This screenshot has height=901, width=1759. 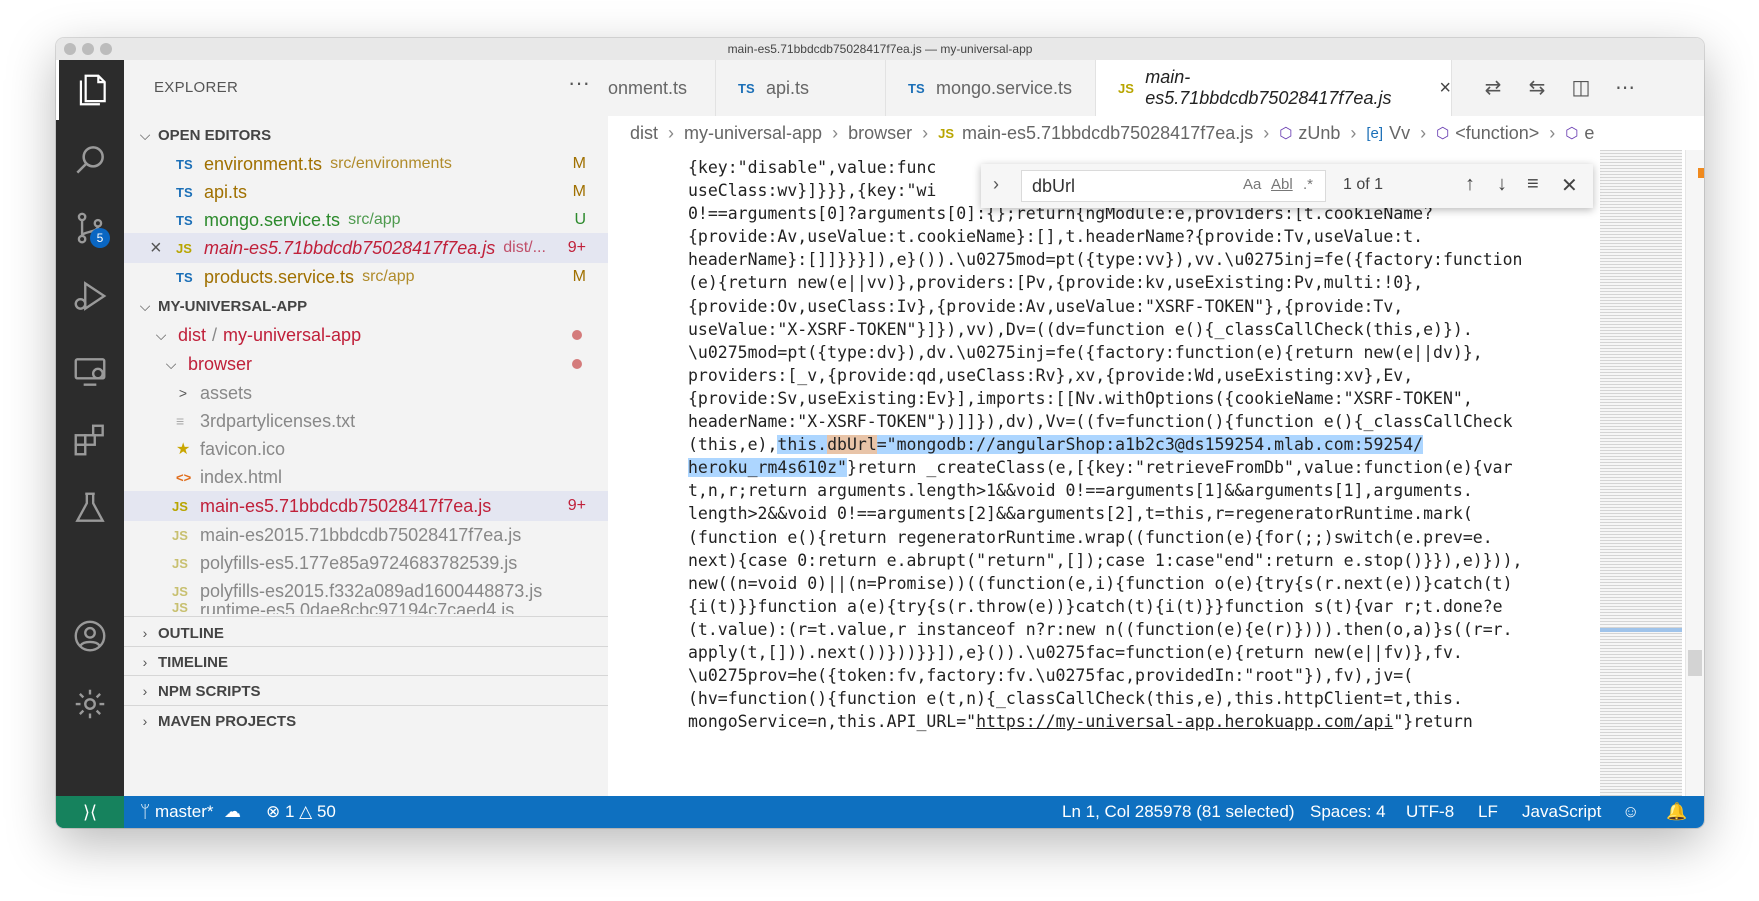 I want to click on scrollbar-marker, so click(x=1701, y=173).